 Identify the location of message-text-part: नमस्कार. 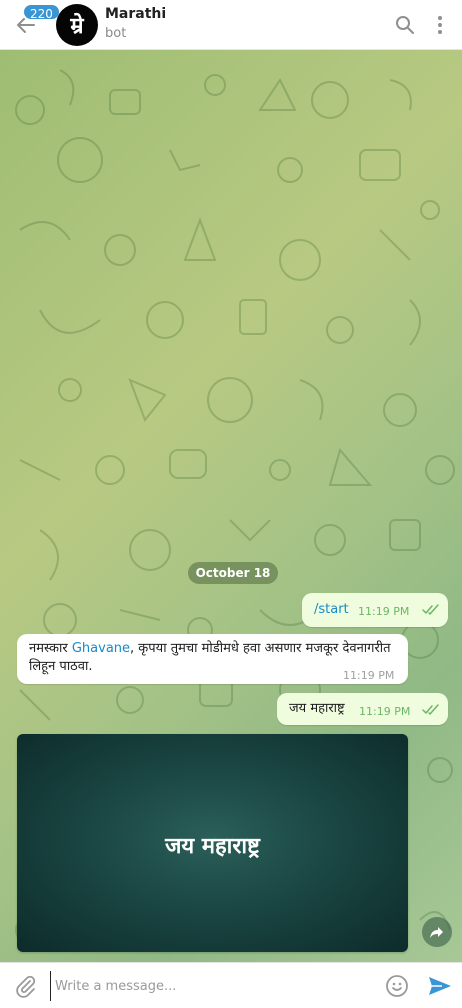
(50, 648).